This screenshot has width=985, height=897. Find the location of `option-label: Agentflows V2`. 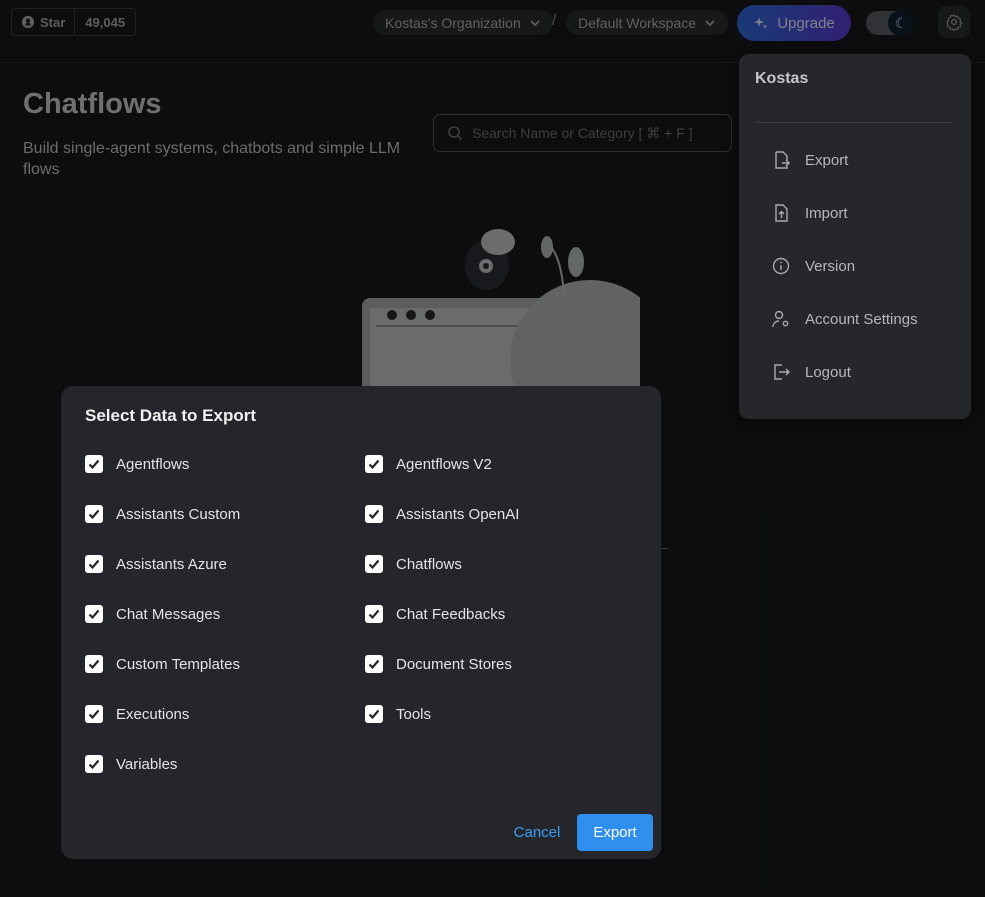

option-label: Agentflows V2 is located at coordinates (444, 464).